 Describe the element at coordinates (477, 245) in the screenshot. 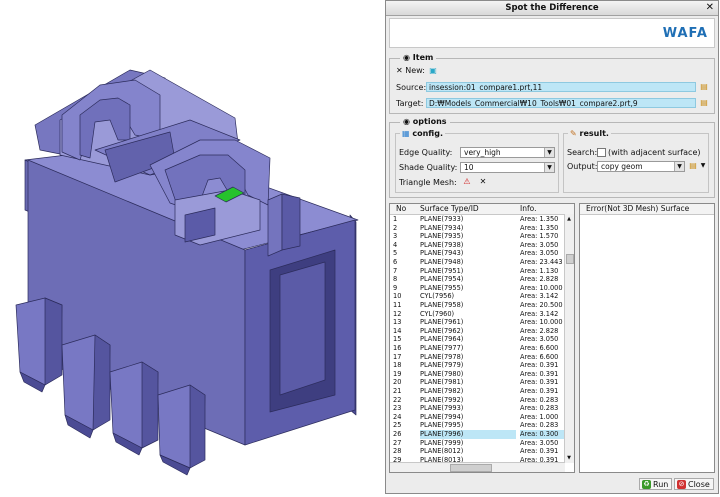

I see `table-row: 4 PLANE(7938) Area: 3.050` at that location.